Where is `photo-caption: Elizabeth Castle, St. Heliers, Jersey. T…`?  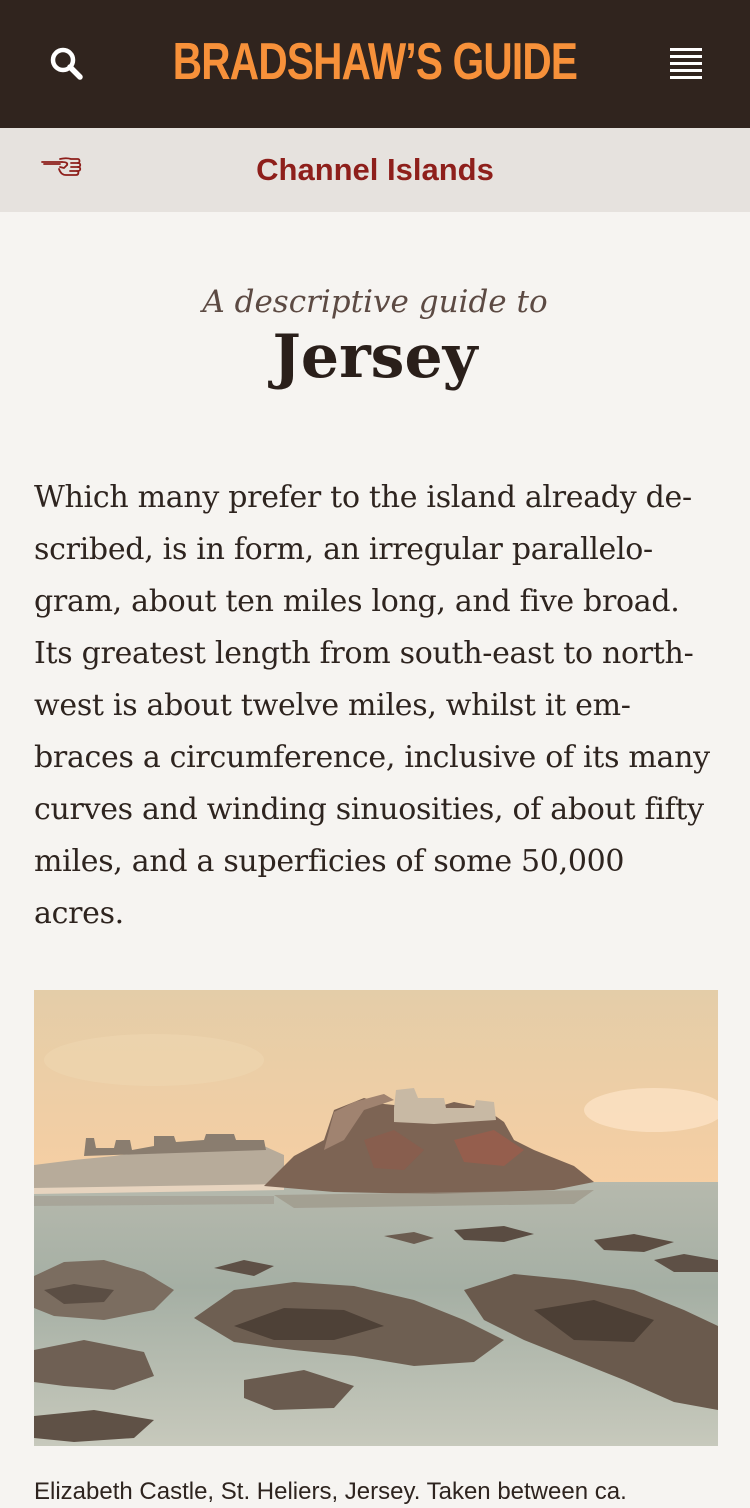 photo-caption: Elizabeth Castle, St. Heliers, Jersey. T… is located at coordinates (330, 1491).